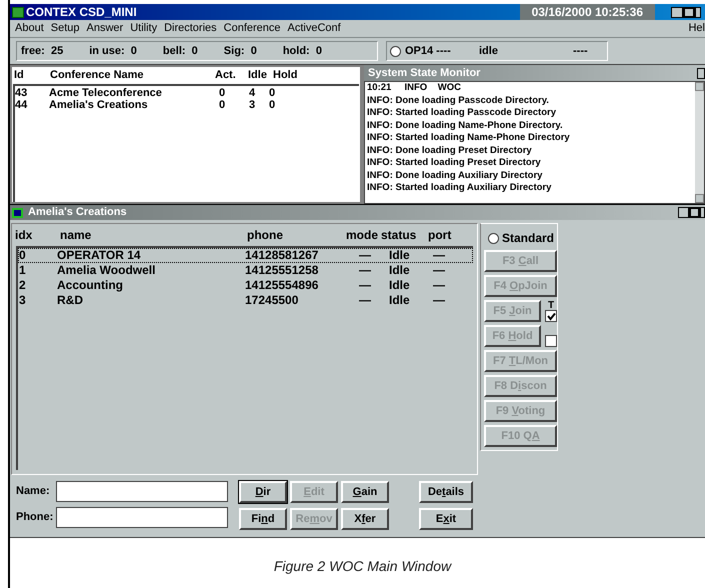  Describe the element at coordinates (265, 235) in the screenshot. I see `column-header: phone` at that location.